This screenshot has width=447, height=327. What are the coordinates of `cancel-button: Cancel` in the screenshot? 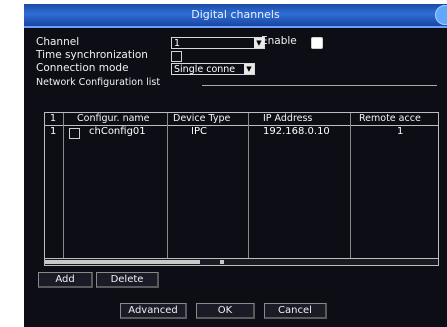 It's located at (295, 311).